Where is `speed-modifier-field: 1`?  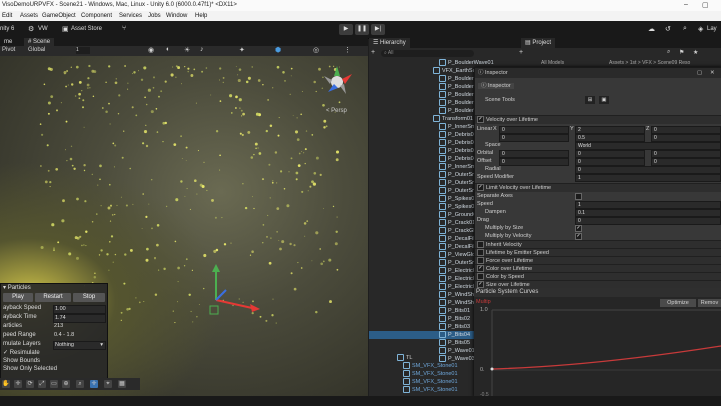 speed-modifier-field: 1 is located at coordinates (648, 178).